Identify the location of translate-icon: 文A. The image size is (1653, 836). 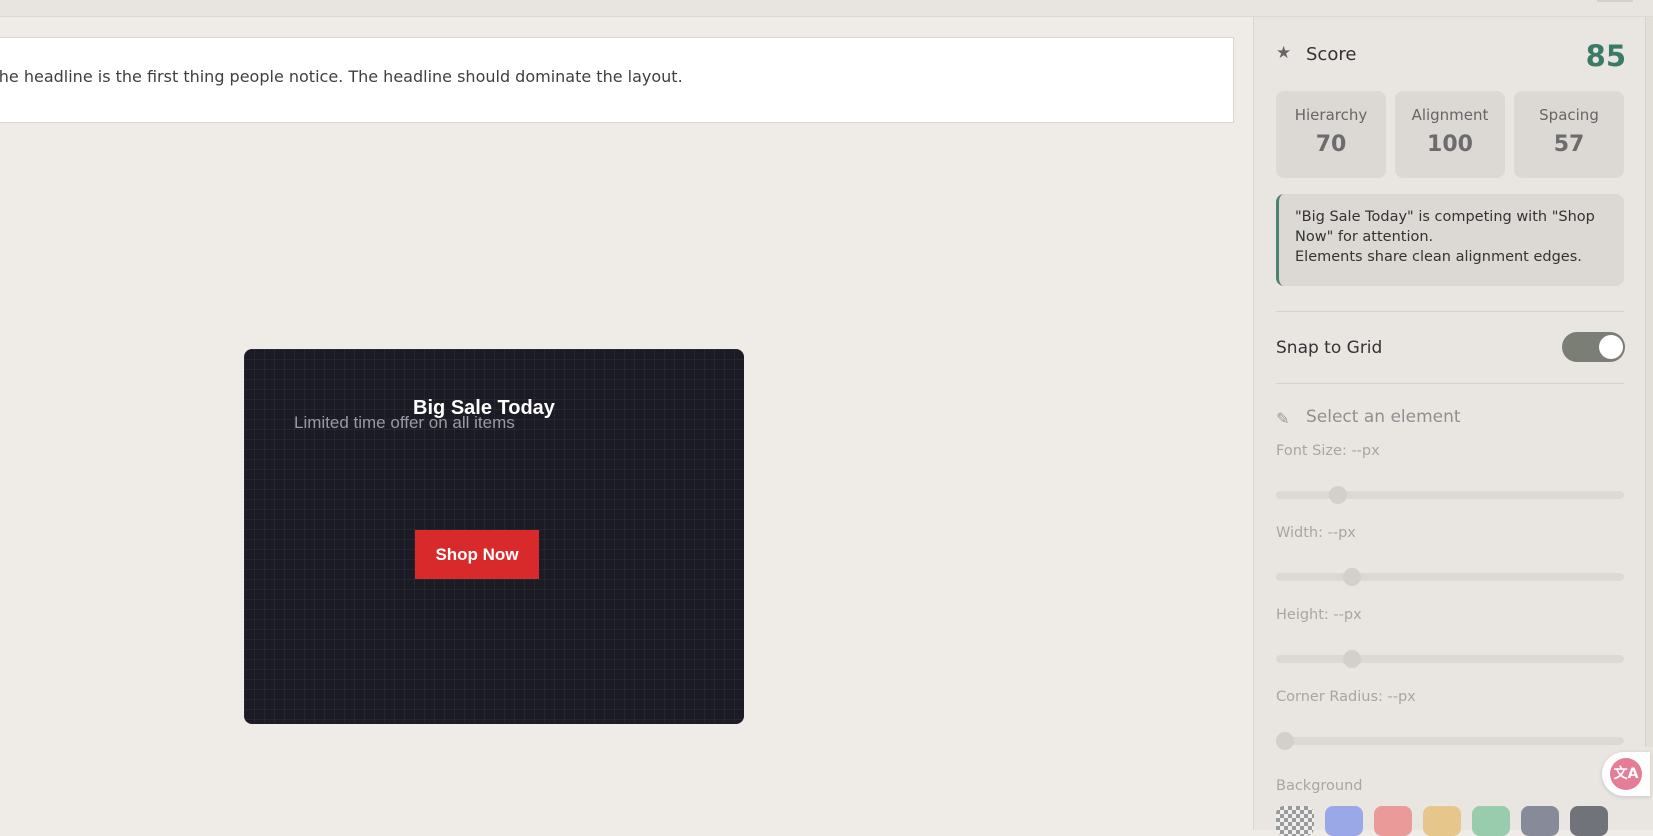
(1626, 774).